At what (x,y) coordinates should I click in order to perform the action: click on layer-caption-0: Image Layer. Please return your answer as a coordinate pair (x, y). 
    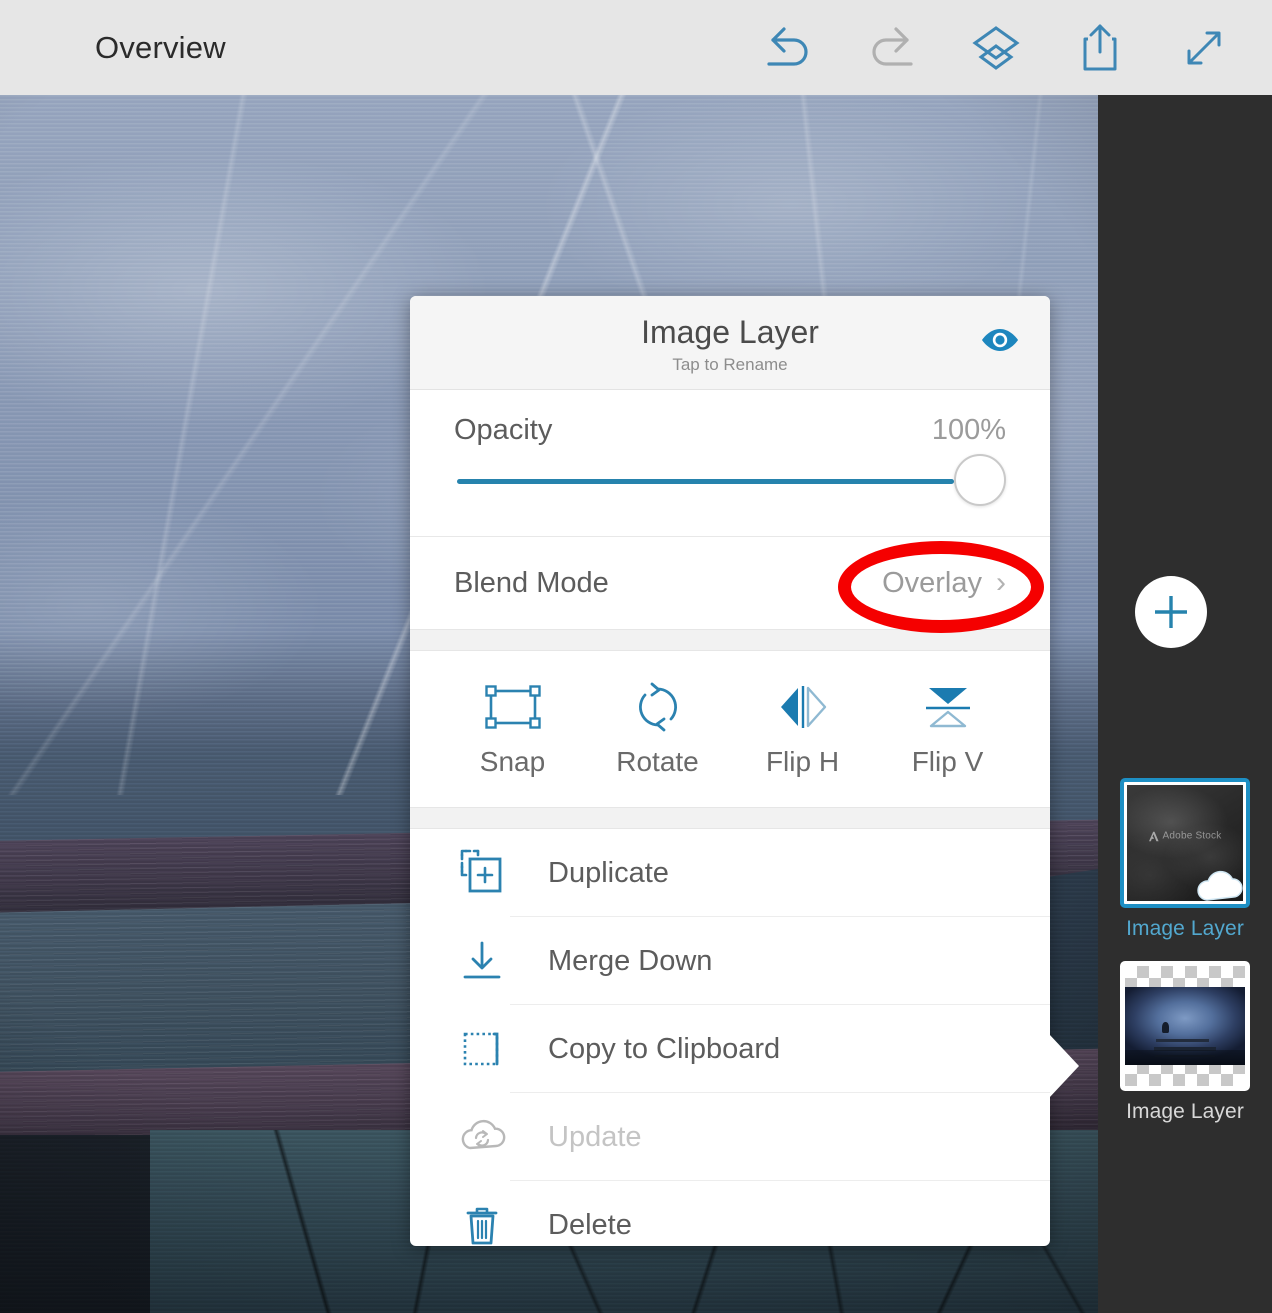
    Looking at the image, I should click on (1185, 928).